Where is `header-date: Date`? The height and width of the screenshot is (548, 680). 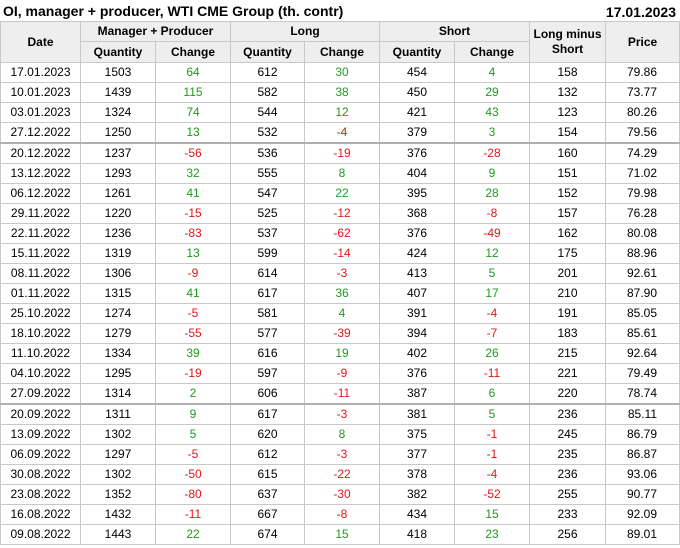
header-date: Date is located at coordinates (40, 42).